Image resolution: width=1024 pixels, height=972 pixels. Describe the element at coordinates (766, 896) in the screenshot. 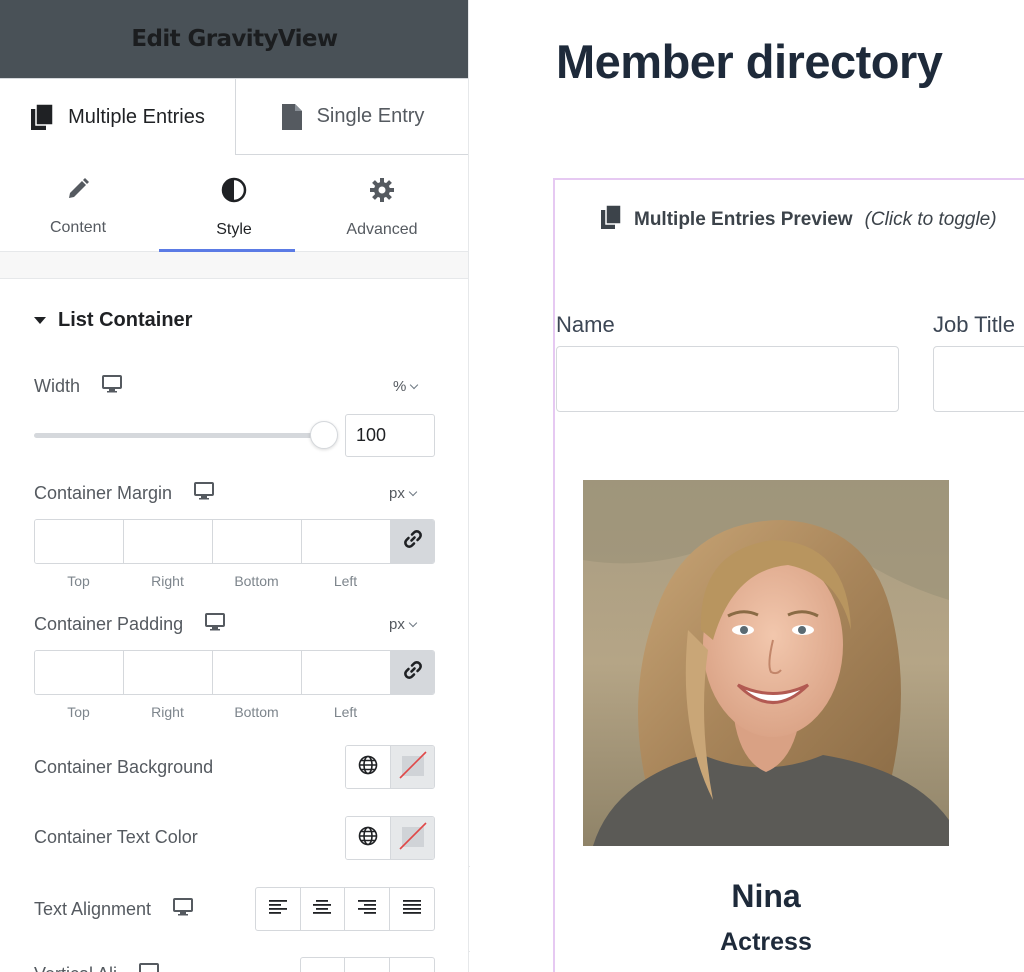

I see `member-name: Nina` at that location.